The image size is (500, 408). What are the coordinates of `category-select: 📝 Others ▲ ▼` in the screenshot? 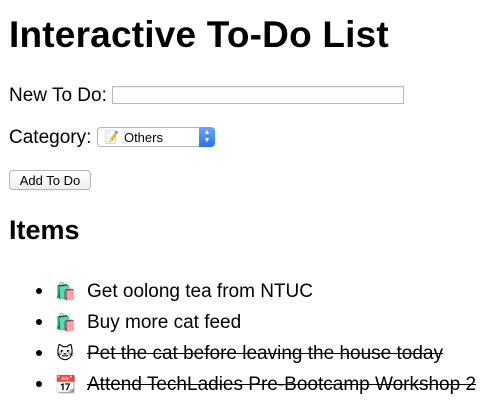 It's located at (156, 137).